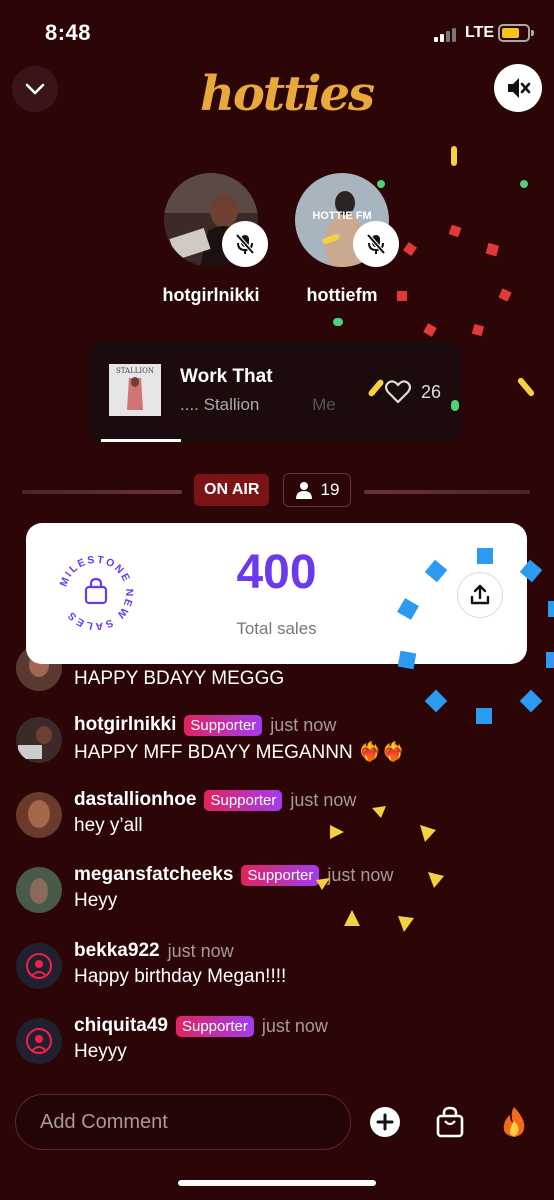  I want to click on like-button: 26, so click(413, 392).